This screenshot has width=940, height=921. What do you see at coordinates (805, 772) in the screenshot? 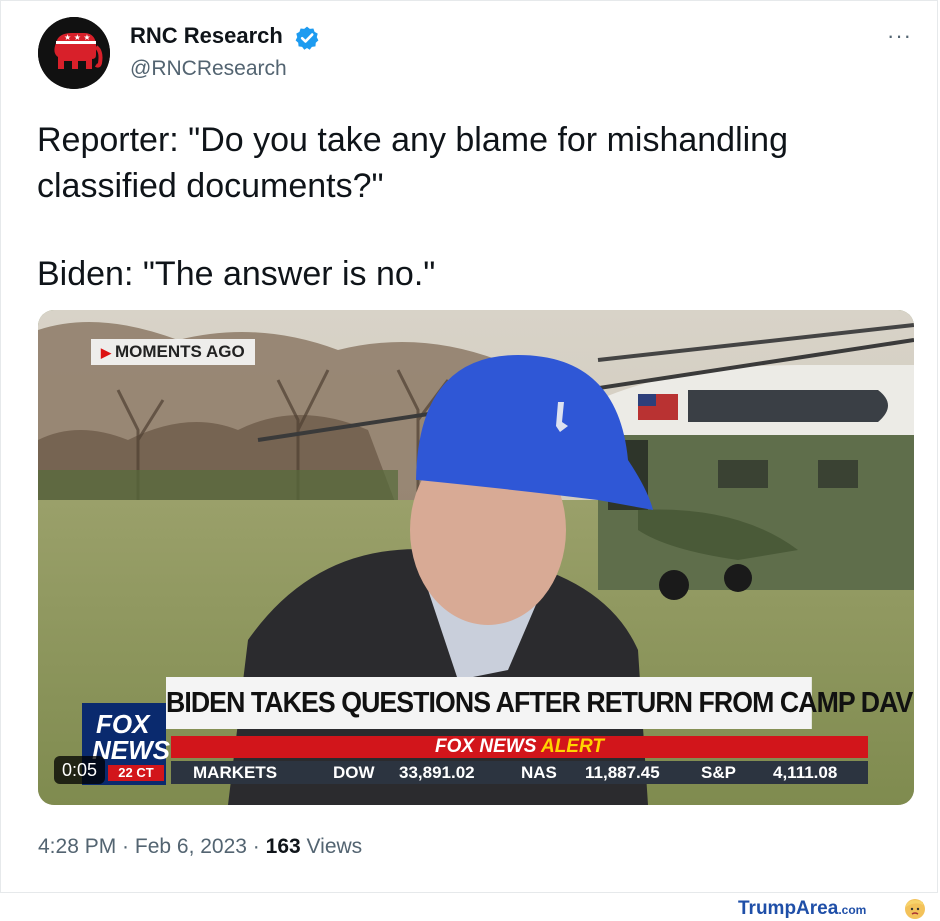
I see `ticker-sp-value: 4,111.08` at bounding box center [805, 772].